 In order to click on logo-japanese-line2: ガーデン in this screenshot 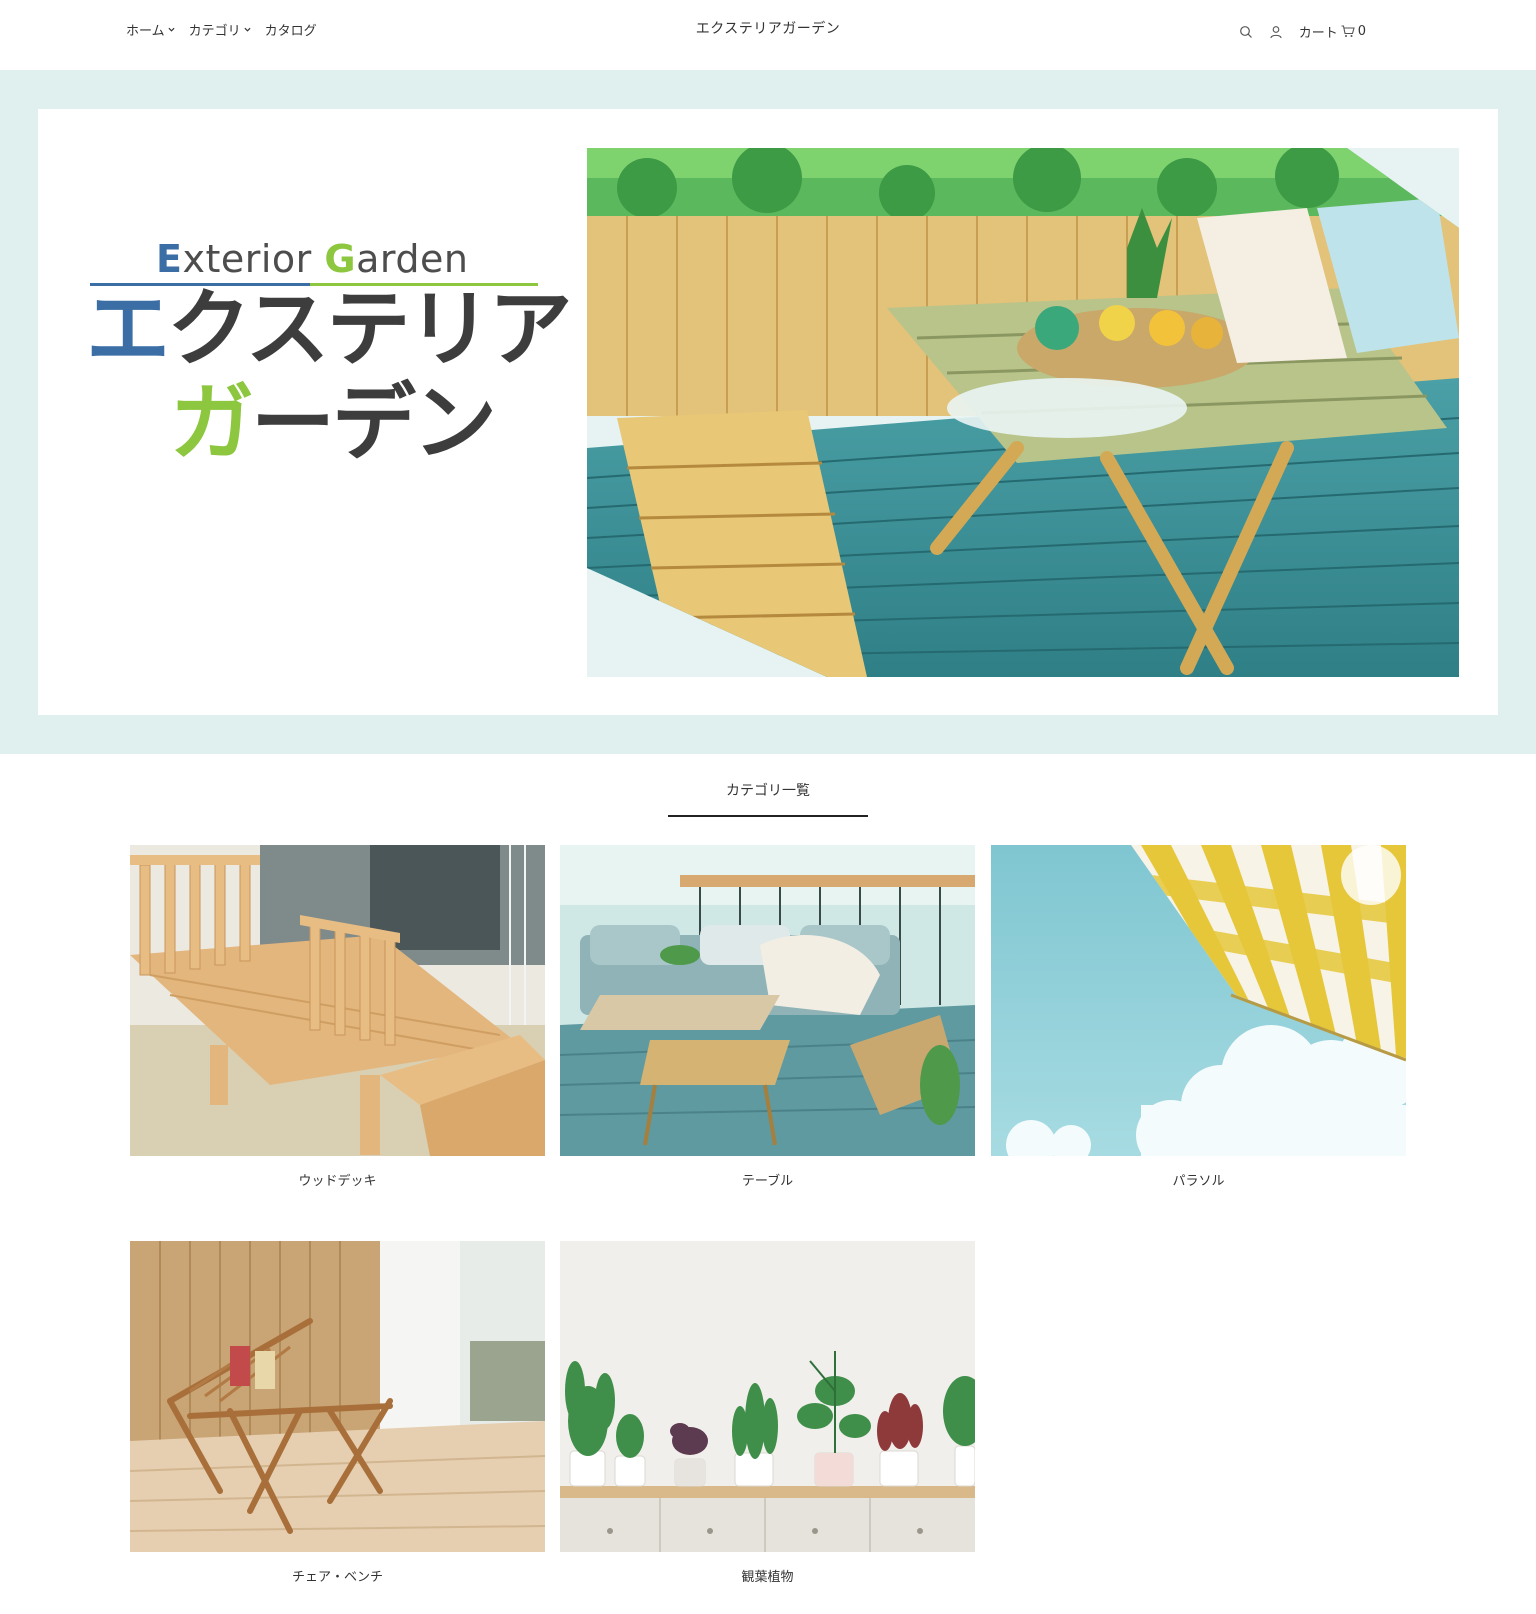, I will do `click(333, 423)`.